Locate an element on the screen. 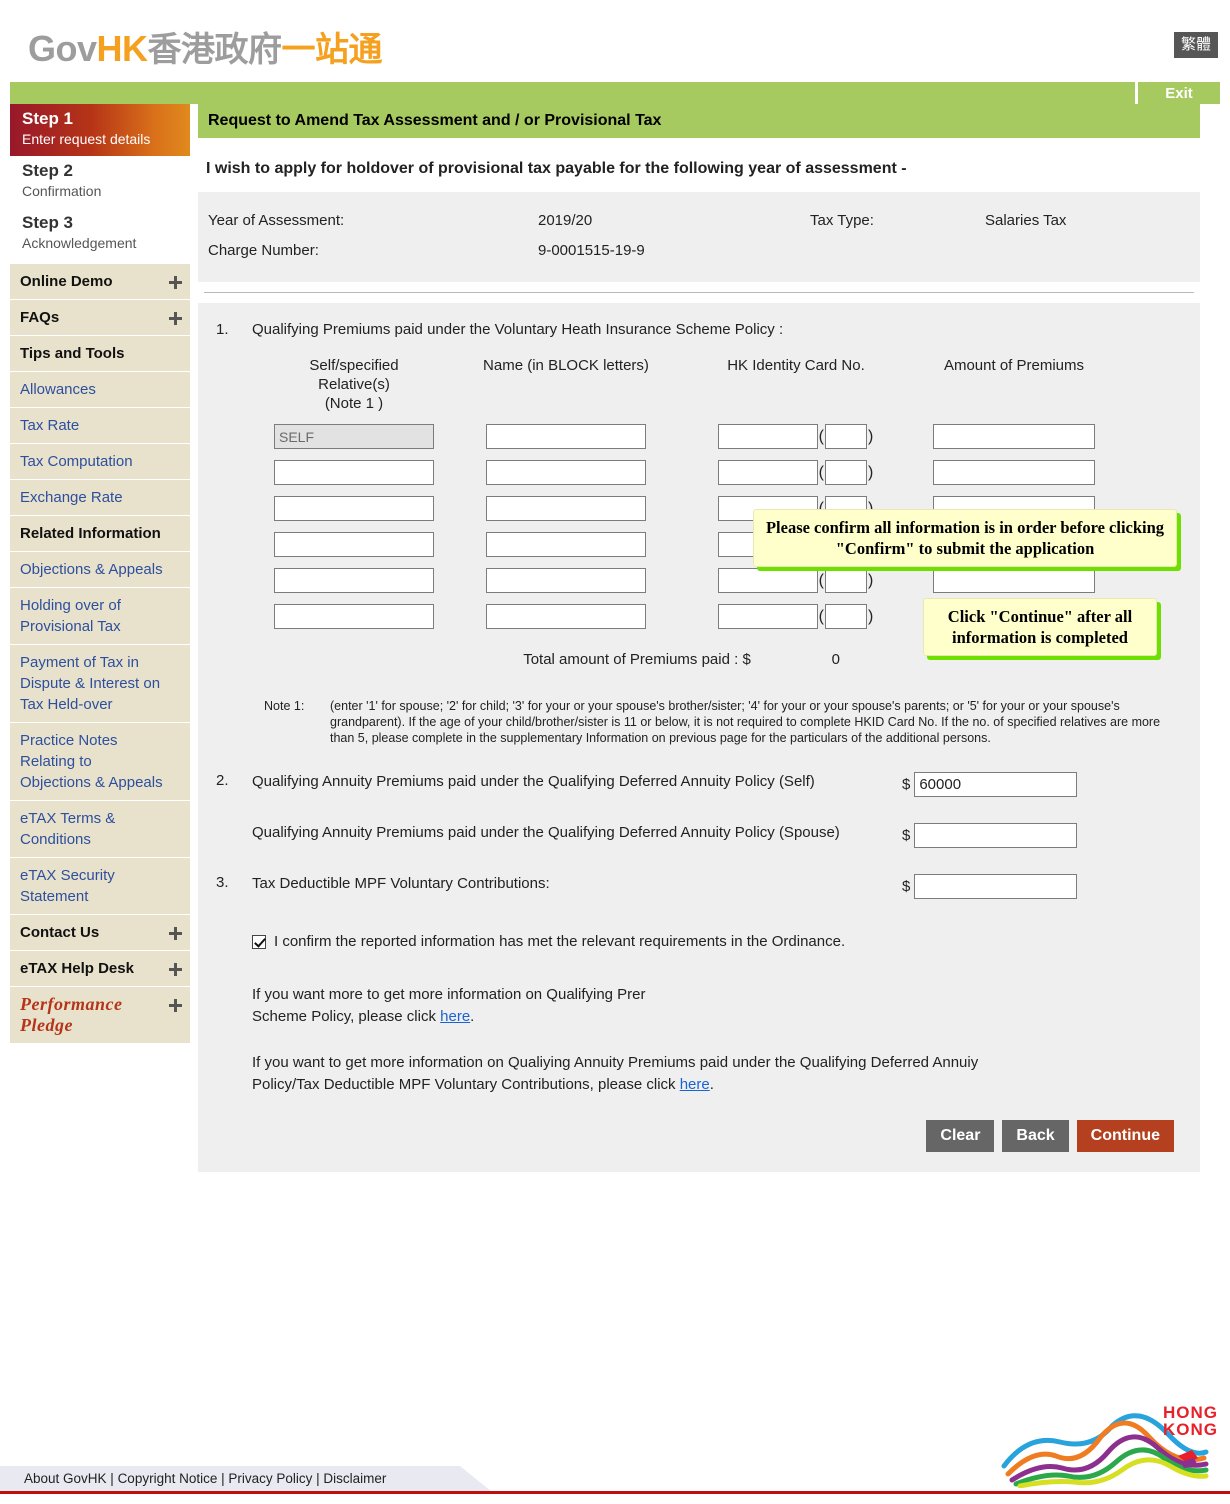  clear-button: Clear is located at coordinates (960, 1136).